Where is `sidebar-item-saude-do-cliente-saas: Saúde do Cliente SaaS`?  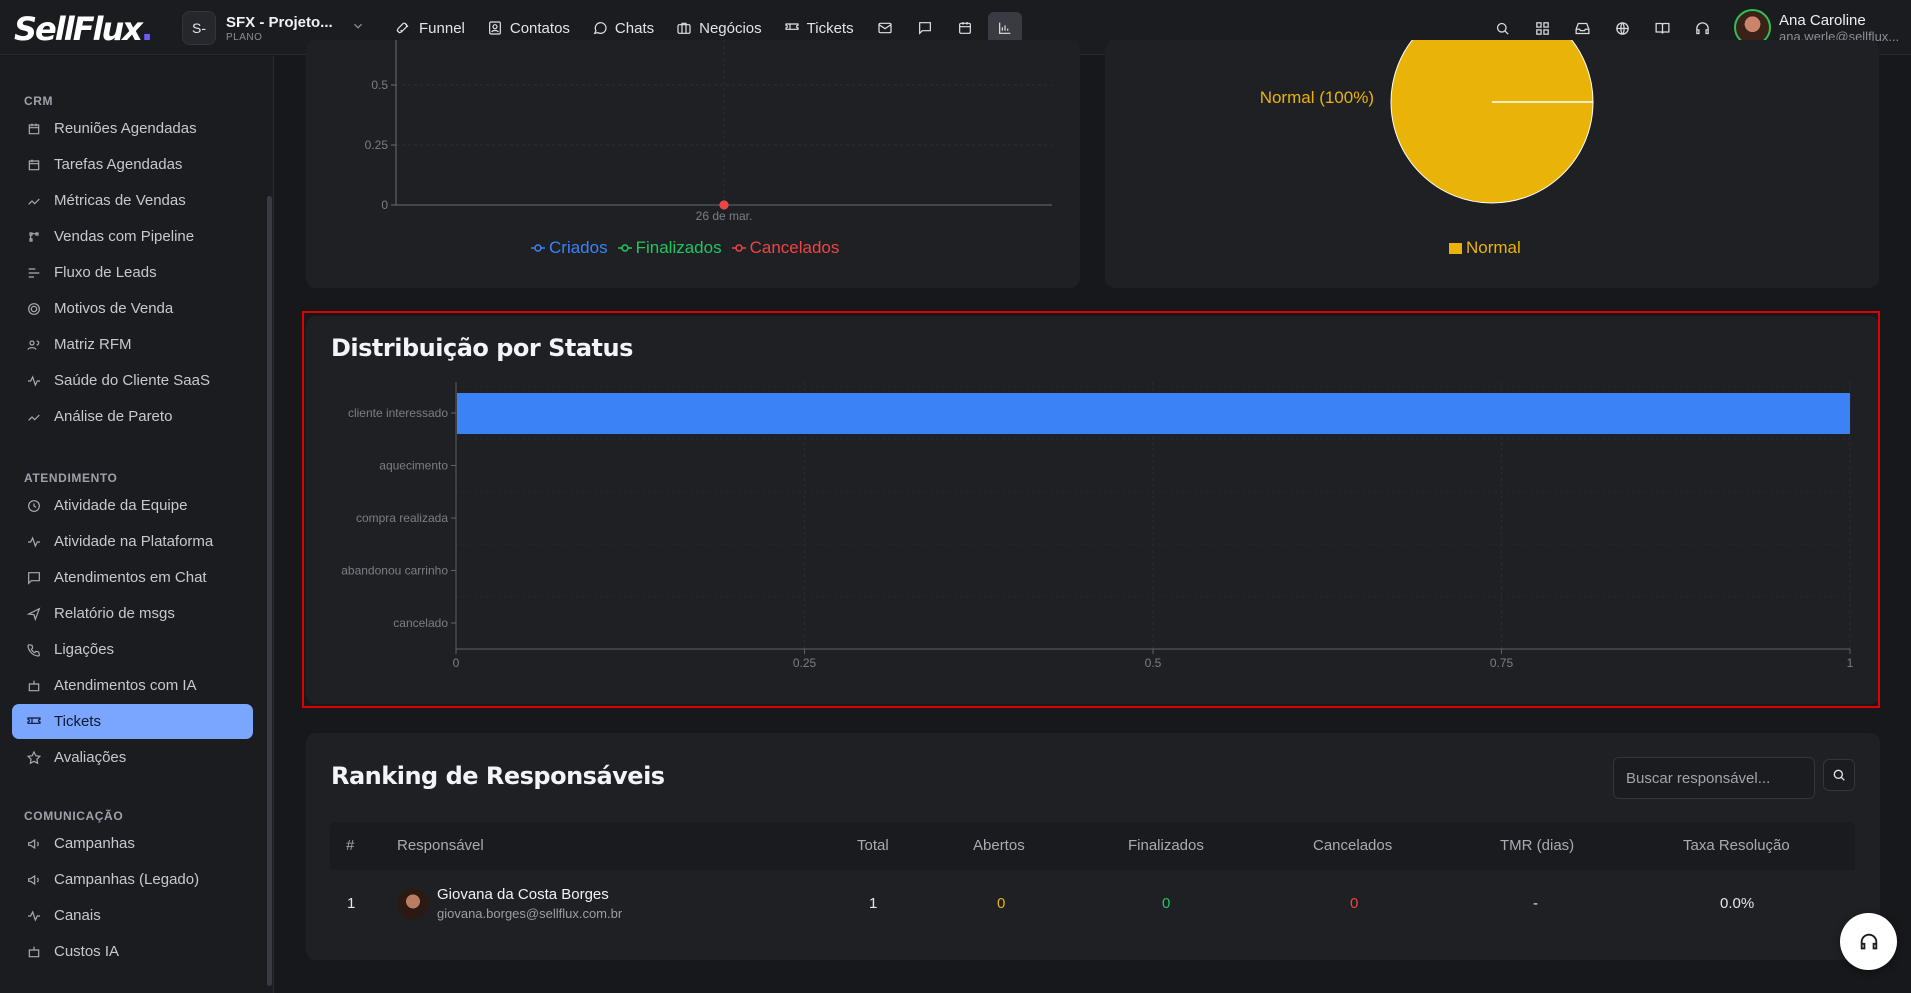
sidebar-item-saude-do-cliente-saas: Saúde do Cliente SaaS is located at coordinates (132, 380).